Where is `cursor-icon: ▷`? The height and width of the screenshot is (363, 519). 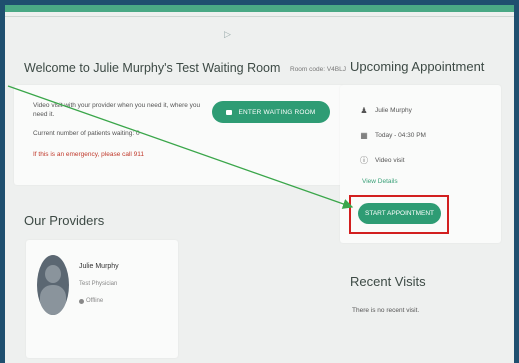 cursor-icon: ▷ is located at coordinates (227, 34).